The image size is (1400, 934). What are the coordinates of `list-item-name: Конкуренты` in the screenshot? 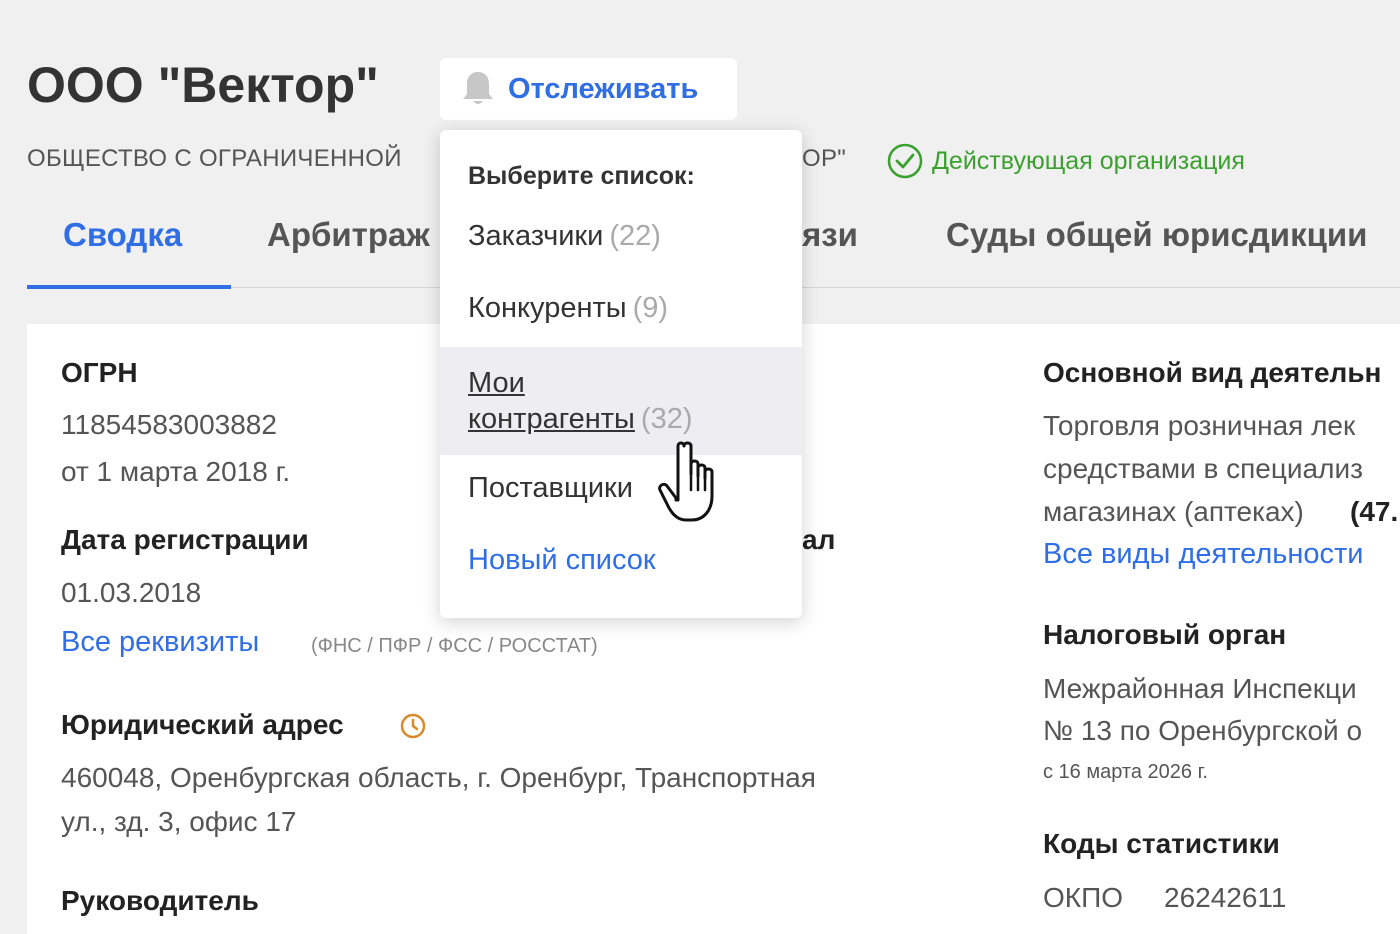 It's located at (547, 308).